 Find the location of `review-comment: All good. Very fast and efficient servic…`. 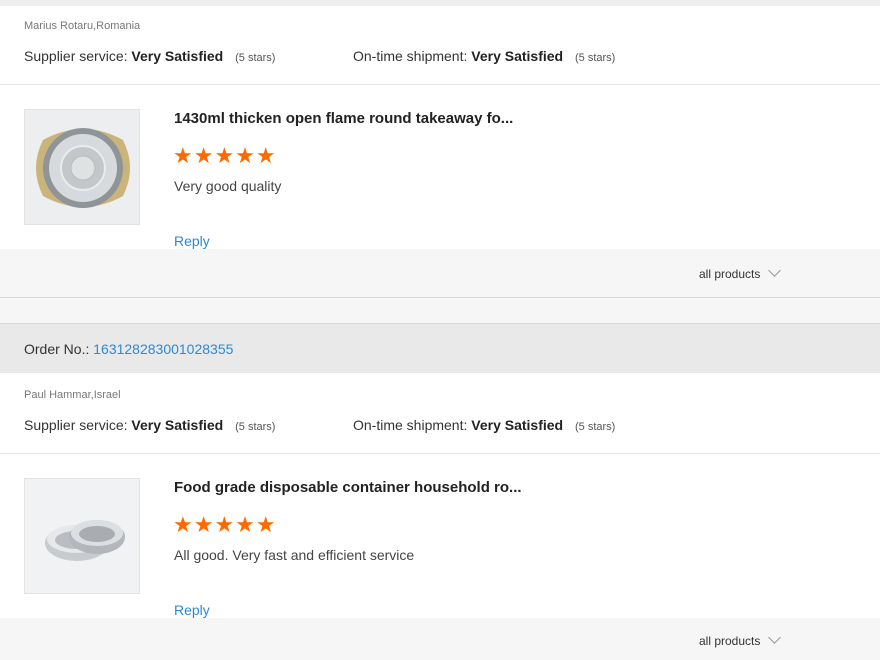

review-comment: All good. Very fast and efficient servic… is located at coordinates (294, 555).